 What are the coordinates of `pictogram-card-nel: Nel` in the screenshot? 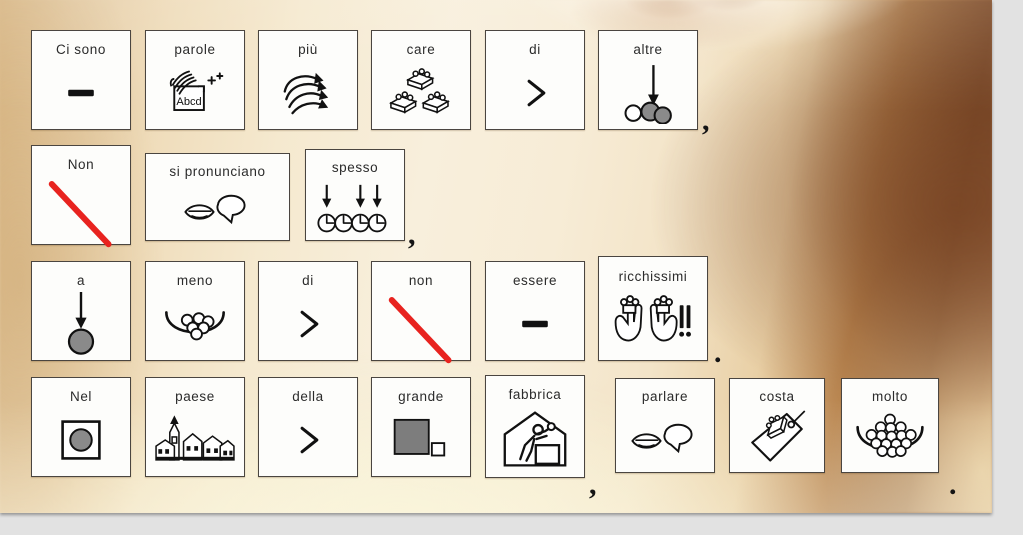 It's located at (81, 427).